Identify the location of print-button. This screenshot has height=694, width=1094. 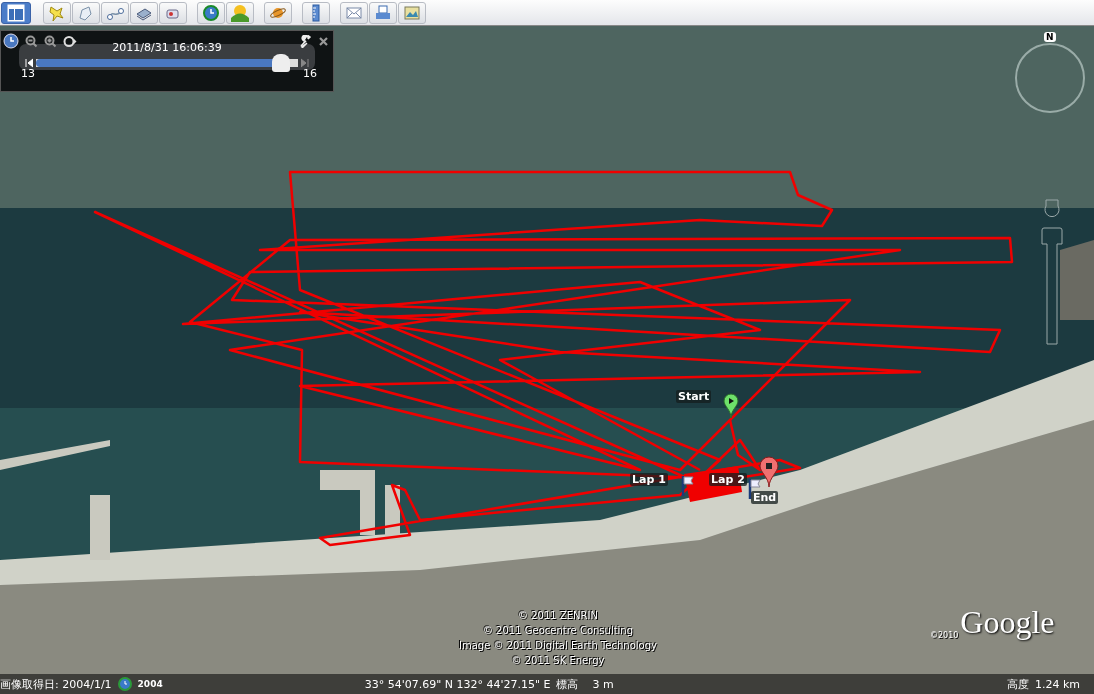
(383, 12).